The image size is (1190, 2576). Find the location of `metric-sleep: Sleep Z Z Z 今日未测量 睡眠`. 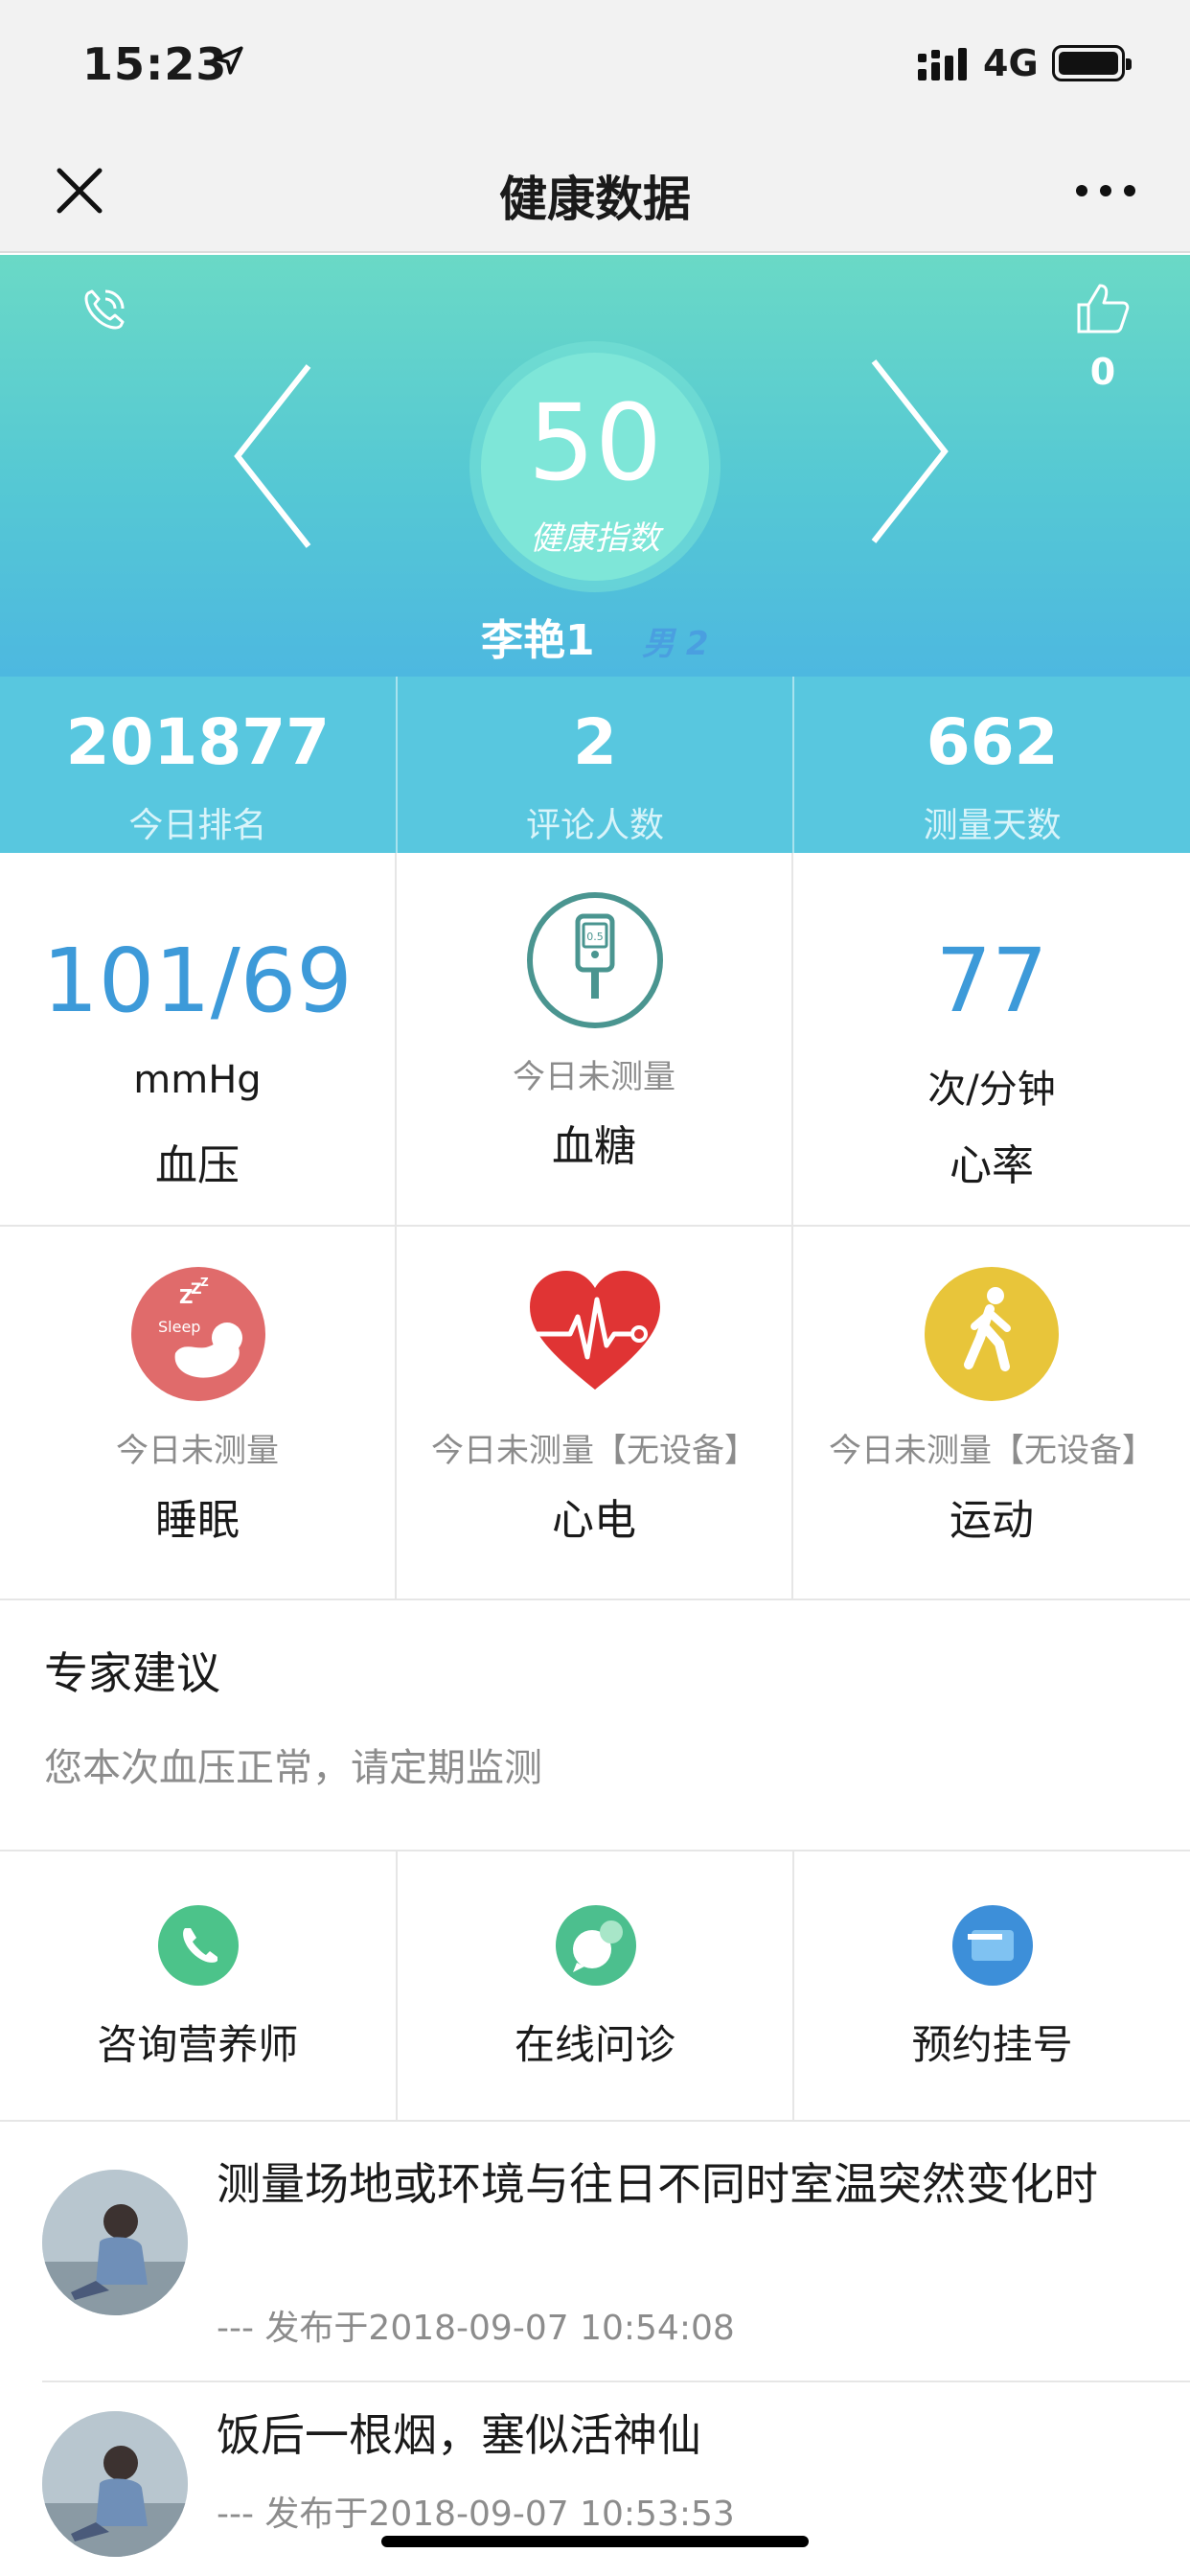

metric-sleep: Sleep Z Z Z 今日未测量 睡眠 is located at coordinates (199, 1413).